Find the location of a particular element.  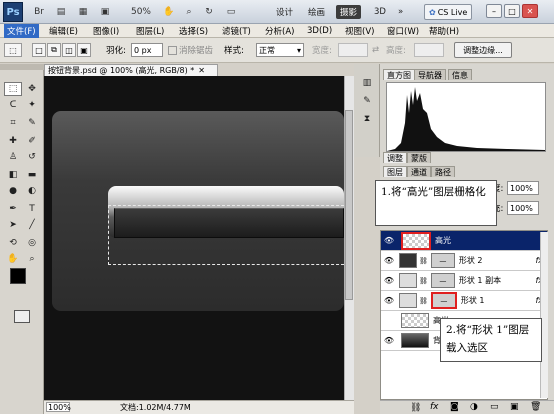

workspace-3d: 3D is located at coordinates (380, 12).